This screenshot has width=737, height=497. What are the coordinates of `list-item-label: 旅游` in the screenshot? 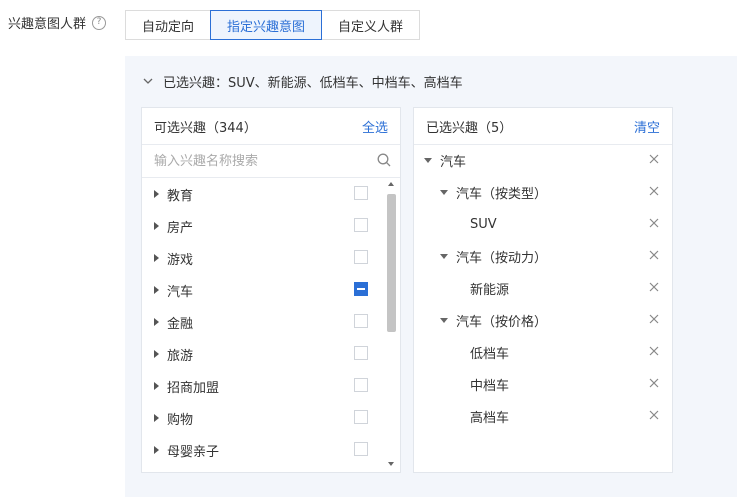 It's located at (180, 356).